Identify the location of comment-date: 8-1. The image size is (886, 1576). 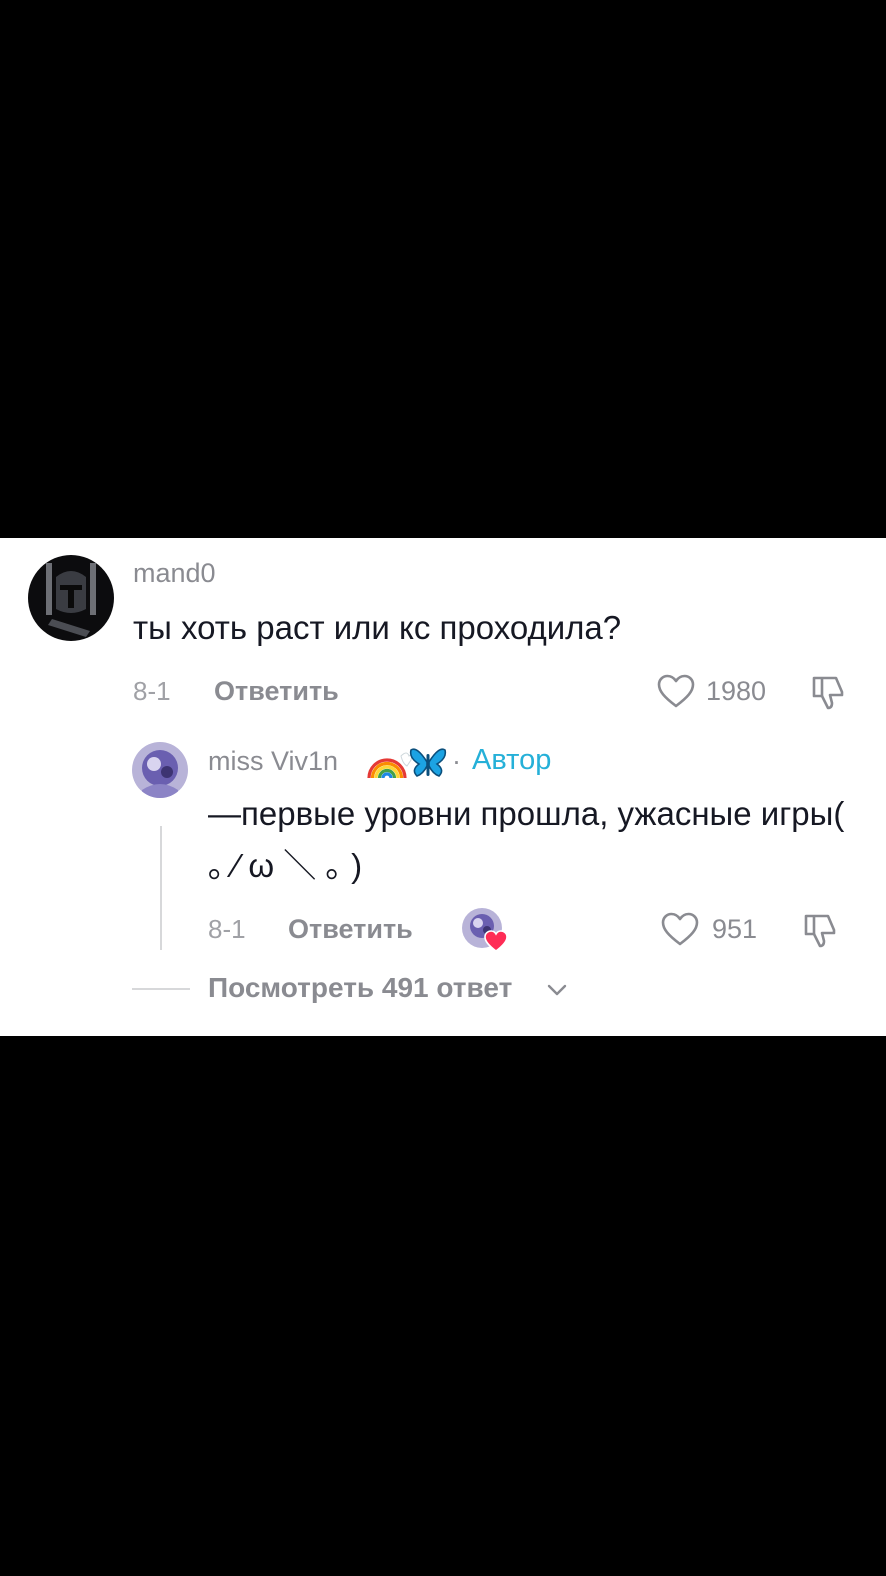
(152, 691).